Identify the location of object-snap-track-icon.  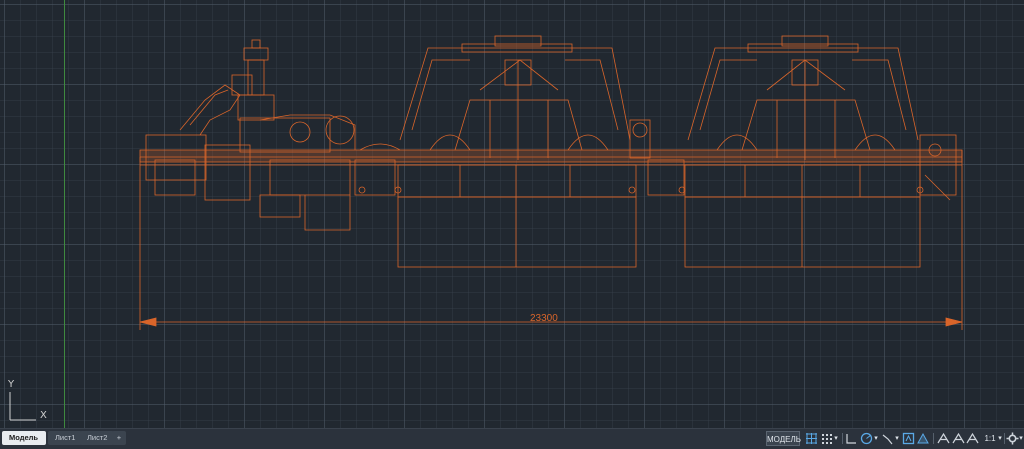
(923, 438).